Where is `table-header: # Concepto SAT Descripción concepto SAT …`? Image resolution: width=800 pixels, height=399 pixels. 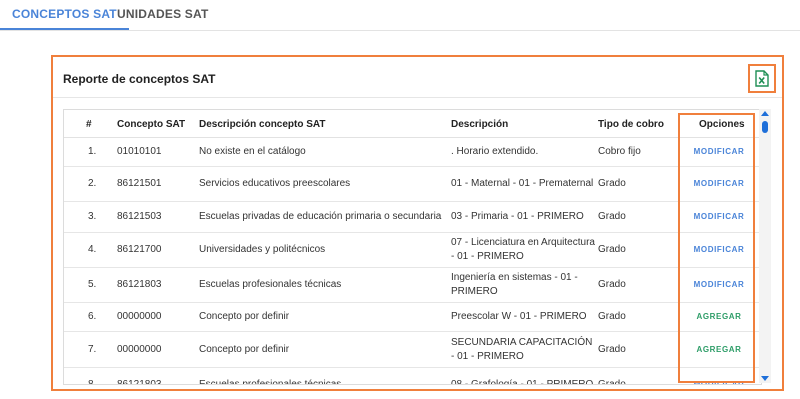 table-header: # Concepto SAT Descripción concepto SAT … is located at coordinates (412, 124).